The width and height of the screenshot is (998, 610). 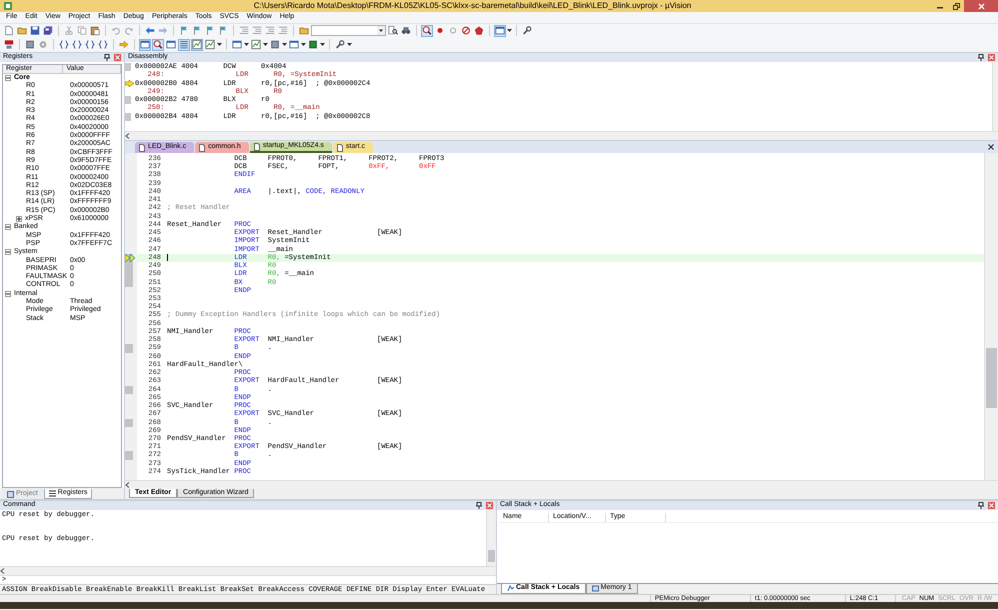 What do you see at coordinates (472, 6) in the screenshot?
I see `window-title: C:\Users\Ricardo Mota\Desktop\FRDM-KL05Z\KL05-SC\klxx-sc-baremetal\build\keil\LED_Blink\LED_Blink.uvprojx - µVision` at bounding box center [472, 6].